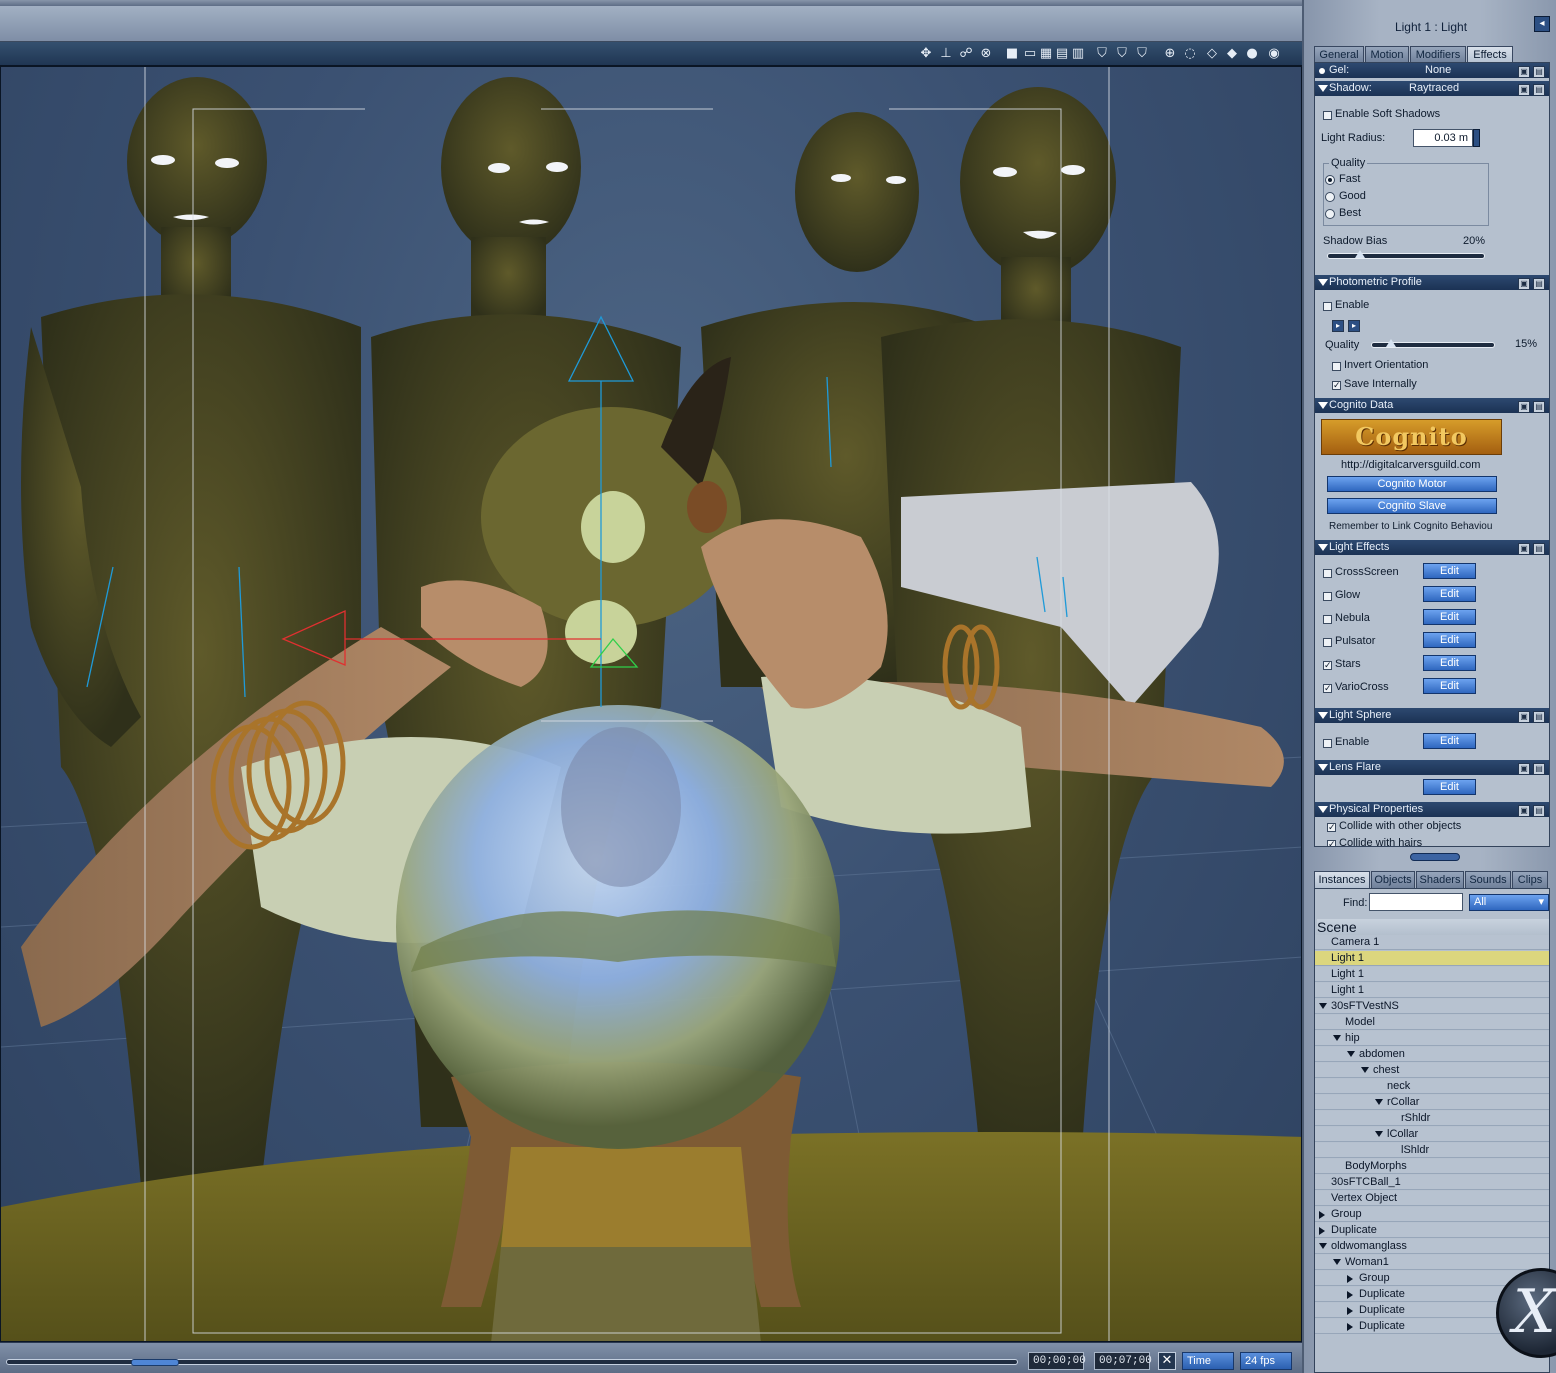 This screenshot has width=1556, height=1373. I want to click on shadow-row: Shadow: Raytraced ▣ ▤, so click(1432, 88).